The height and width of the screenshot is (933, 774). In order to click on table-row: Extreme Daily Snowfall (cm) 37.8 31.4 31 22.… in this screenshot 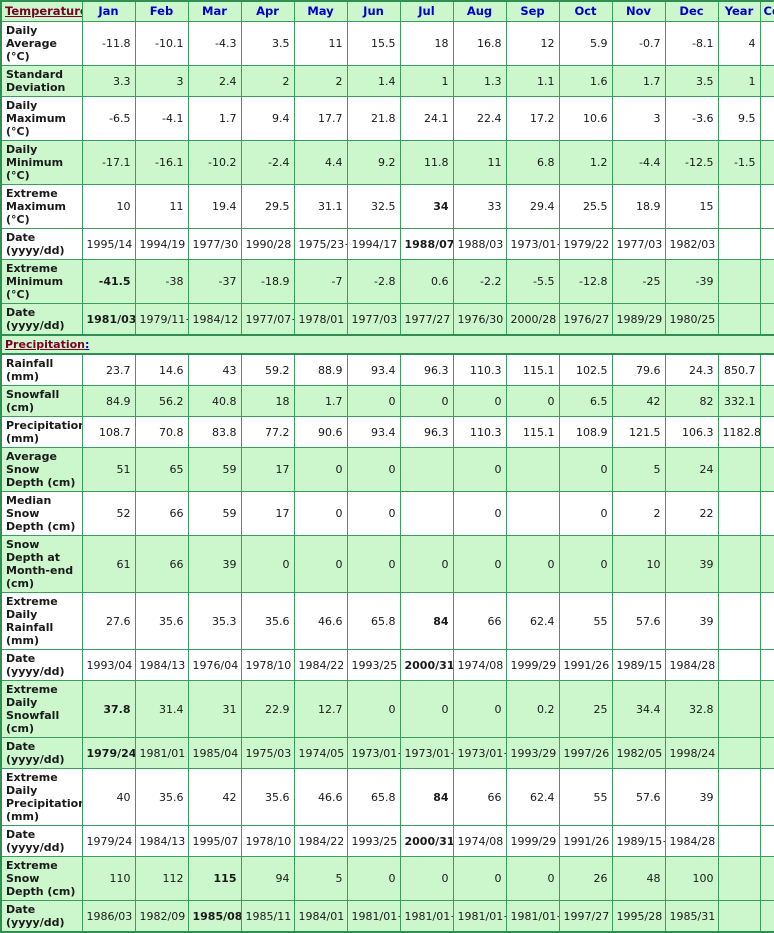, I will do `click(387, 709)`.